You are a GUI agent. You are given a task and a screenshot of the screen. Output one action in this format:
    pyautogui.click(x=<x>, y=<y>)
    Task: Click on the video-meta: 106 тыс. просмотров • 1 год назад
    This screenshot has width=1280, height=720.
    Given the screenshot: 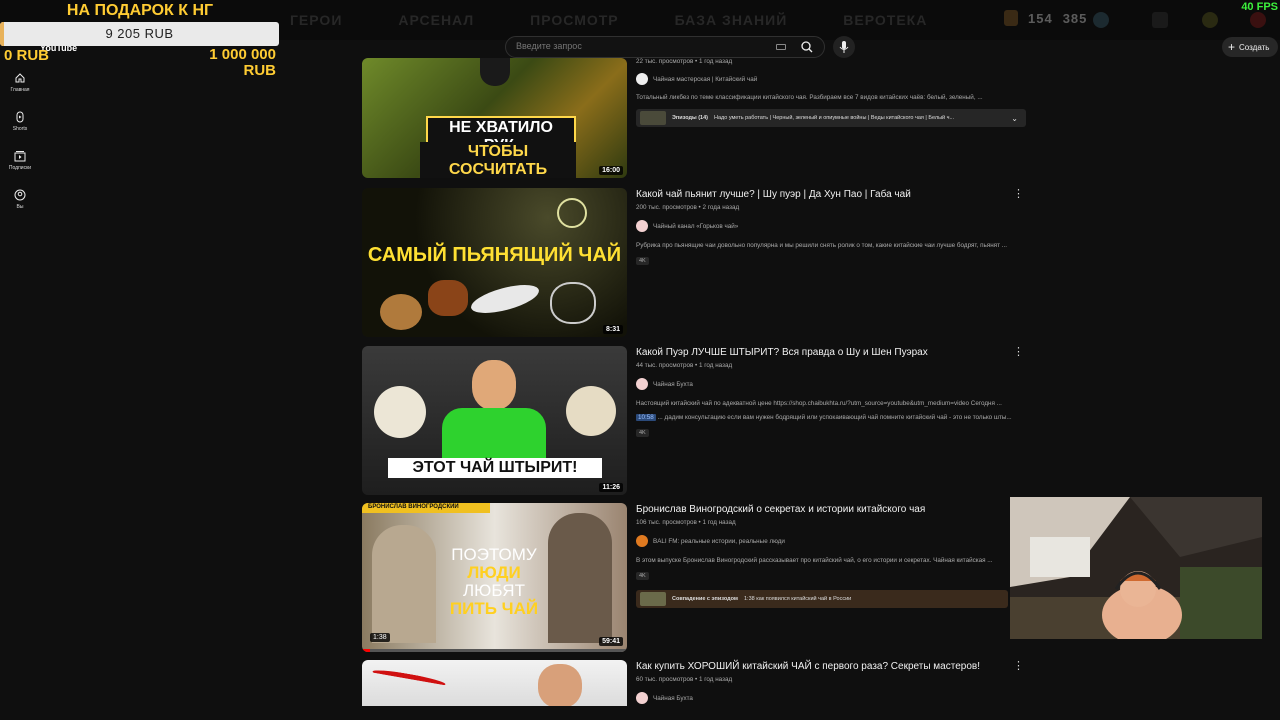 What is the action you would take?
    pyautogui.click(x=686, y=522)
    